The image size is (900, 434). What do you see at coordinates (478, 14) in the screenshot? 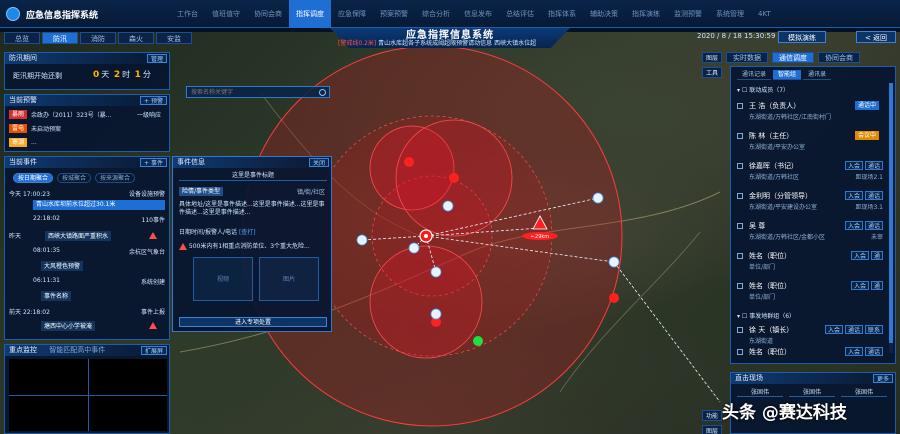
I see `nav-item: 信息发布` at bounding box center [478, 14].